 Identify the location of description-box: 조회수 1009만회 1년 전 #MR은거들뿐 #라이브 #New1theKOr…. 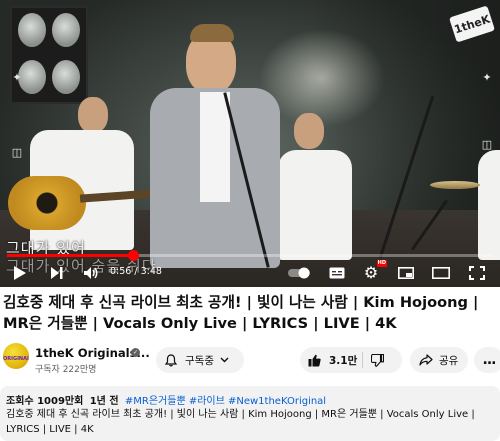
(250, 413).